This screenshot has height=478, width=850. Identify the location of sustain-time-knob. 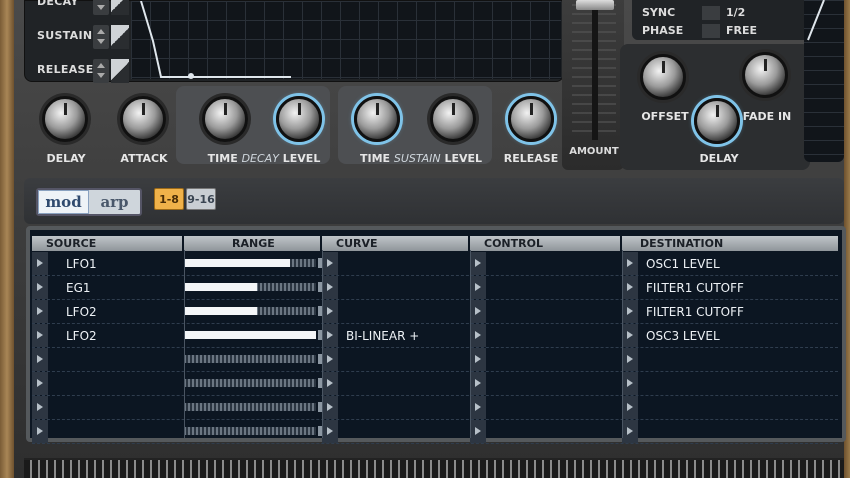
(377, 119).